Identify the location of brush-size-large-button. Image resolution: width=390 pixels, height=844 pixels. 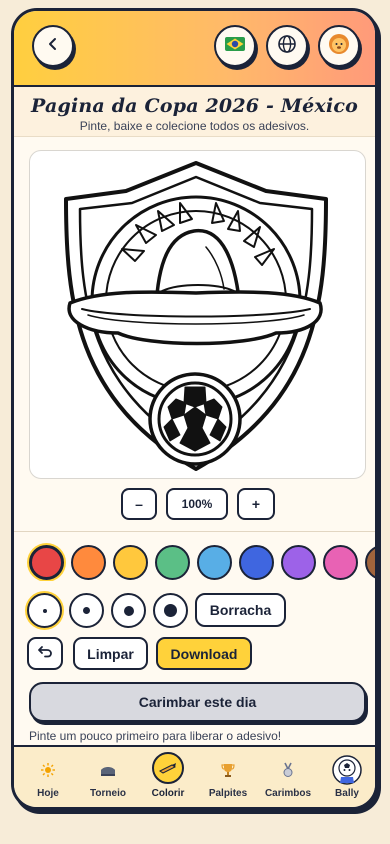
(128, 610).